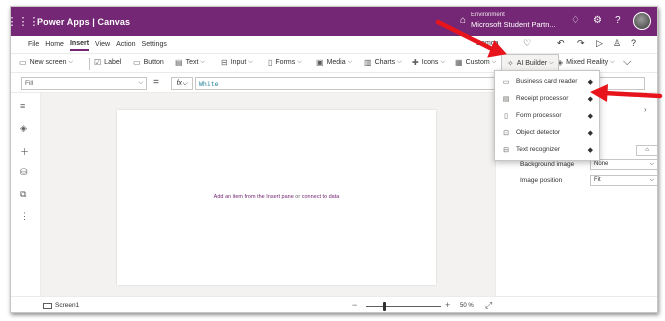 The image size is (665, 321). I want to click on button-label: Button, so click(153, 62).